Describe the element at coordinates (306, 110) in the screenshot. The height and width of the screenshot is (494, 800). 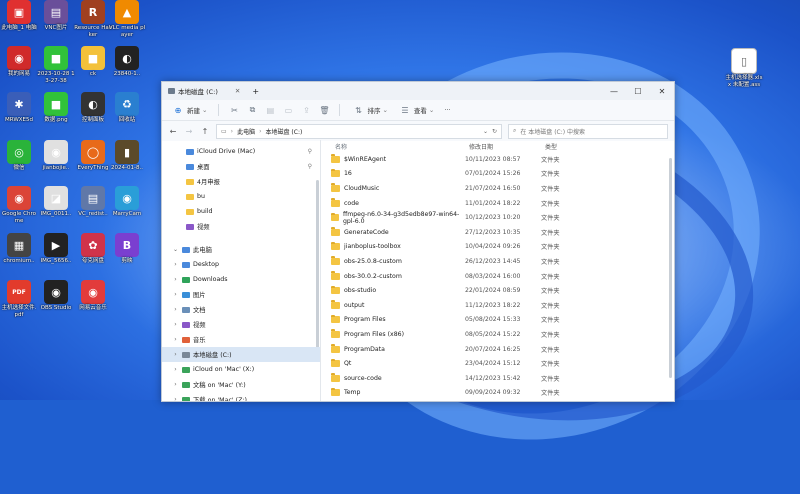
I see `share-icon: ⇪` at that location.